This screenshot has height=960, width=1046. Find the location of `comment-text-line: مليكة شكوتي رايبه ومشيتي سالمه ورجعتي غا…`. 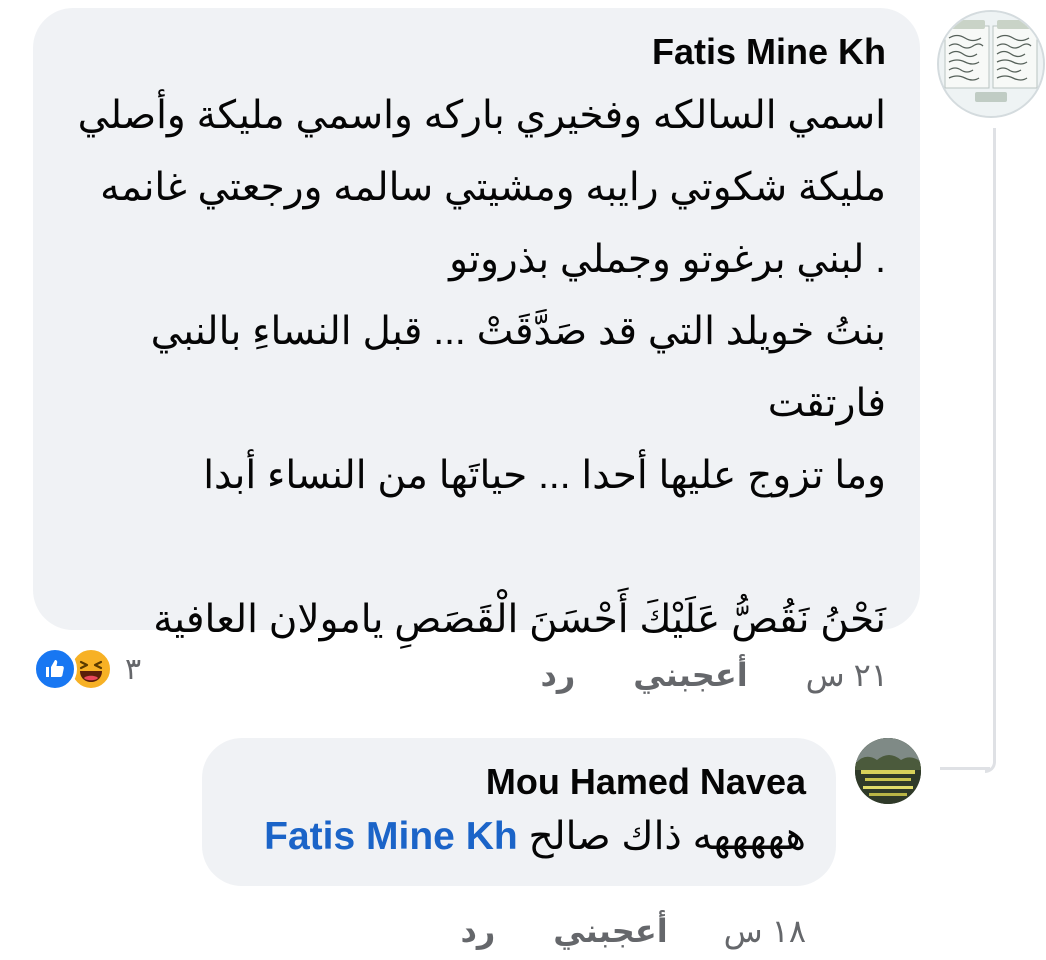

comment-text-line: مليكة شكوتي رايبه ومشيتي سالمه ورجعتي غا… is located at coordinates (493, 187).